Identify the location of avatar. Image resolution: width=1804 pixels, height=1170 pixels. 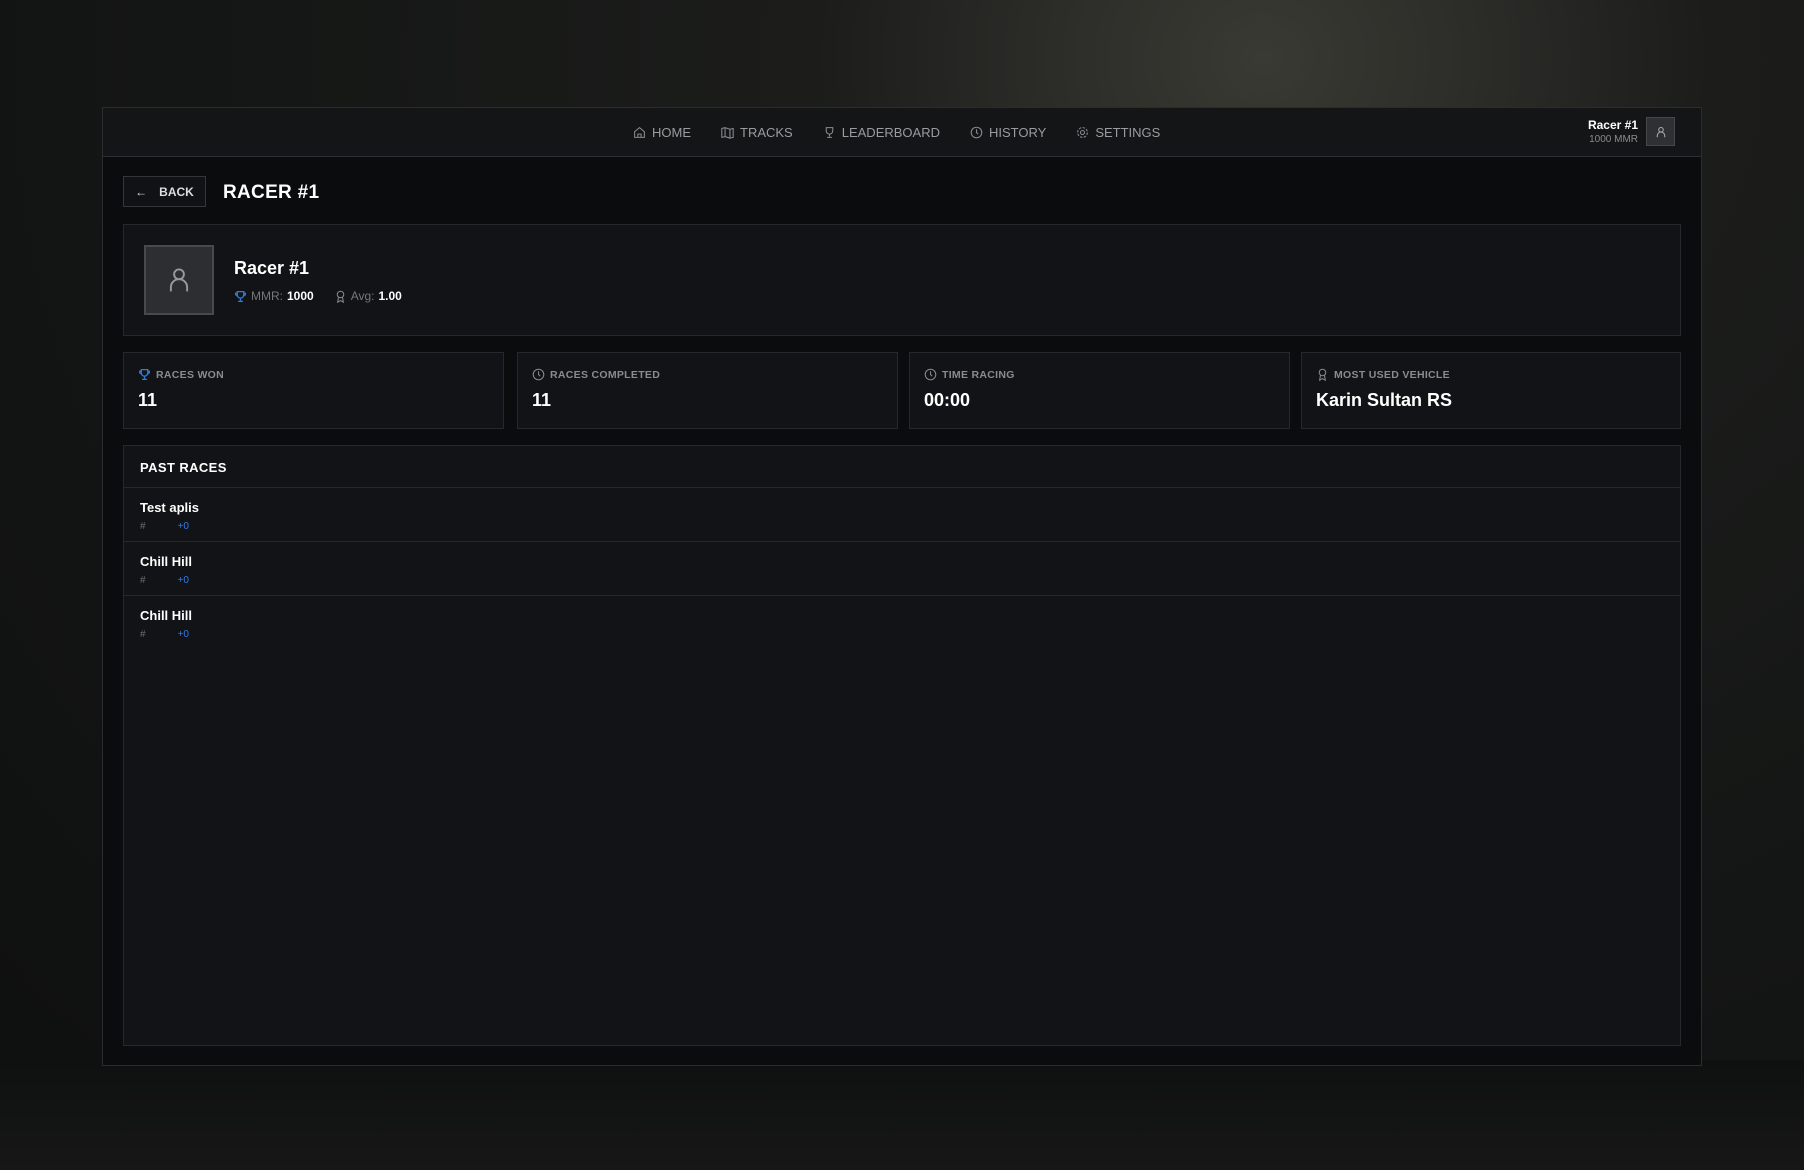
(1660, 131).